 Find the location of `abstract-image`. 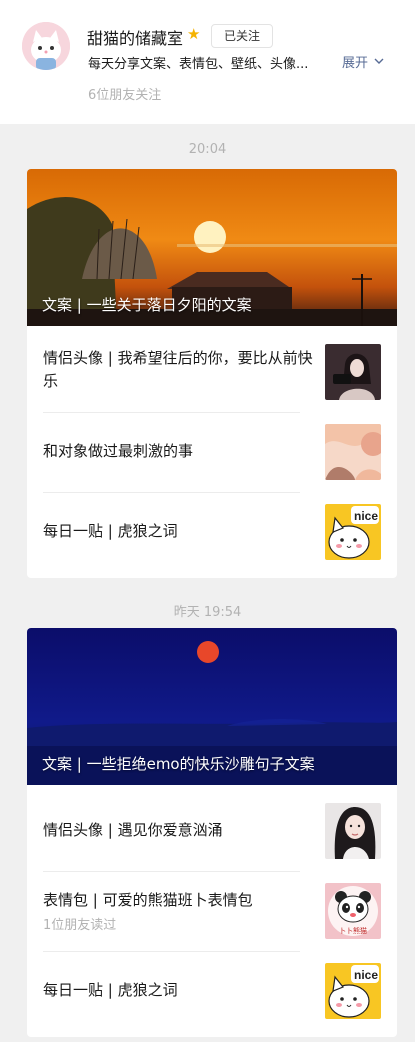

abstract-image is located at coordinates (353, 452).